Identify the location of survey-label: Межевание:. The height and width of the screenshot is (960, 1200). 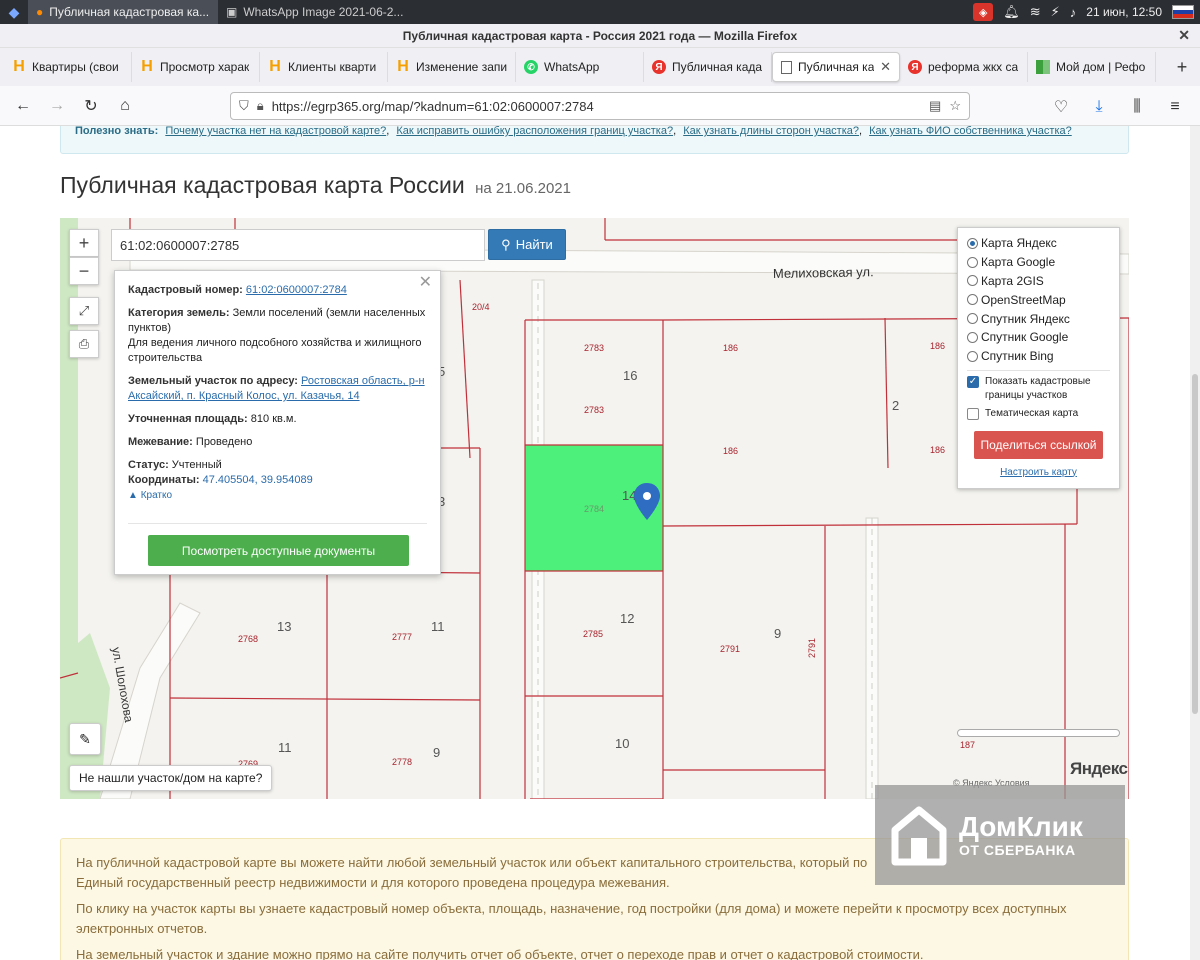
(160, 442).